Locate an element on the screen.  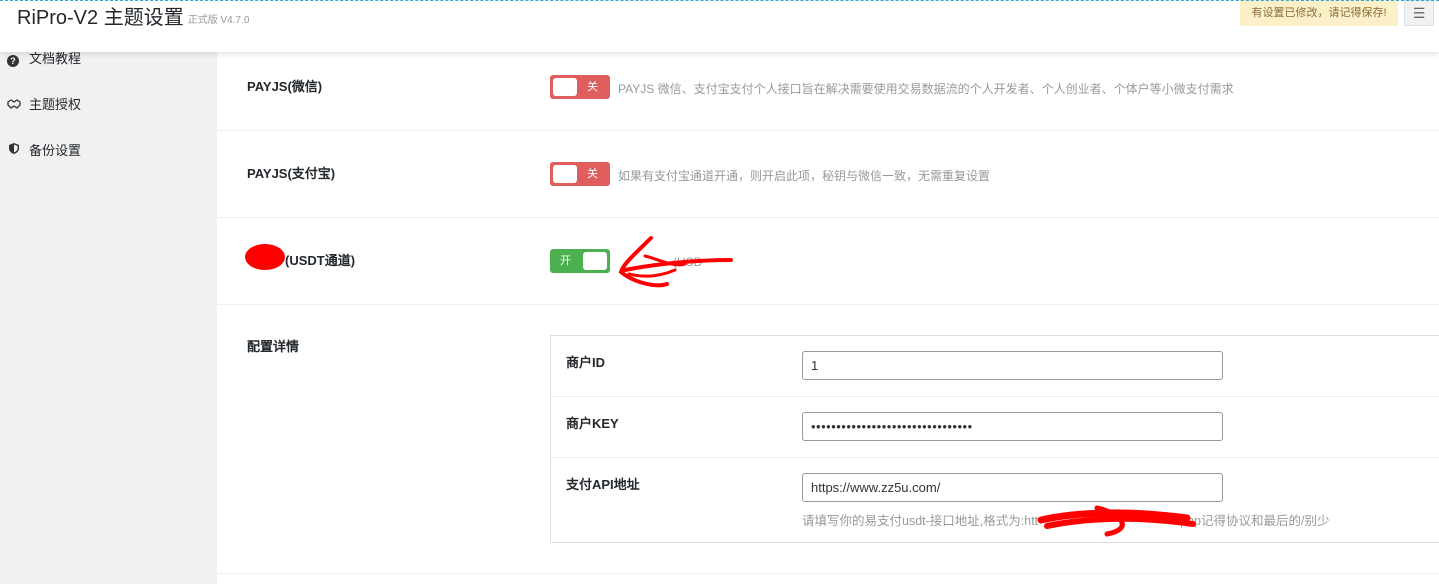
top-dashed-line is located at coordinates (719, 0).